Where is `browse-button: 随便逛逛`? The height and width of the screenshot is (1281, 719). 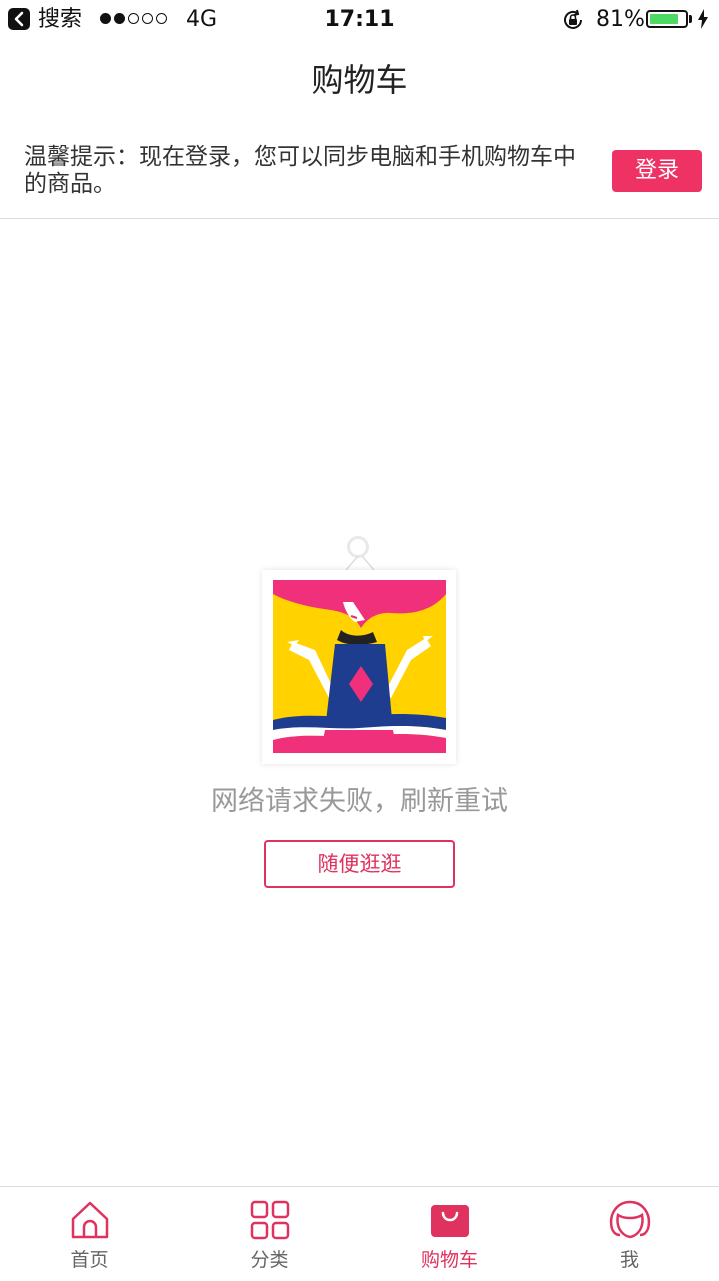 browse-button: 随便逛逛 is located at coordinates (359, 864).